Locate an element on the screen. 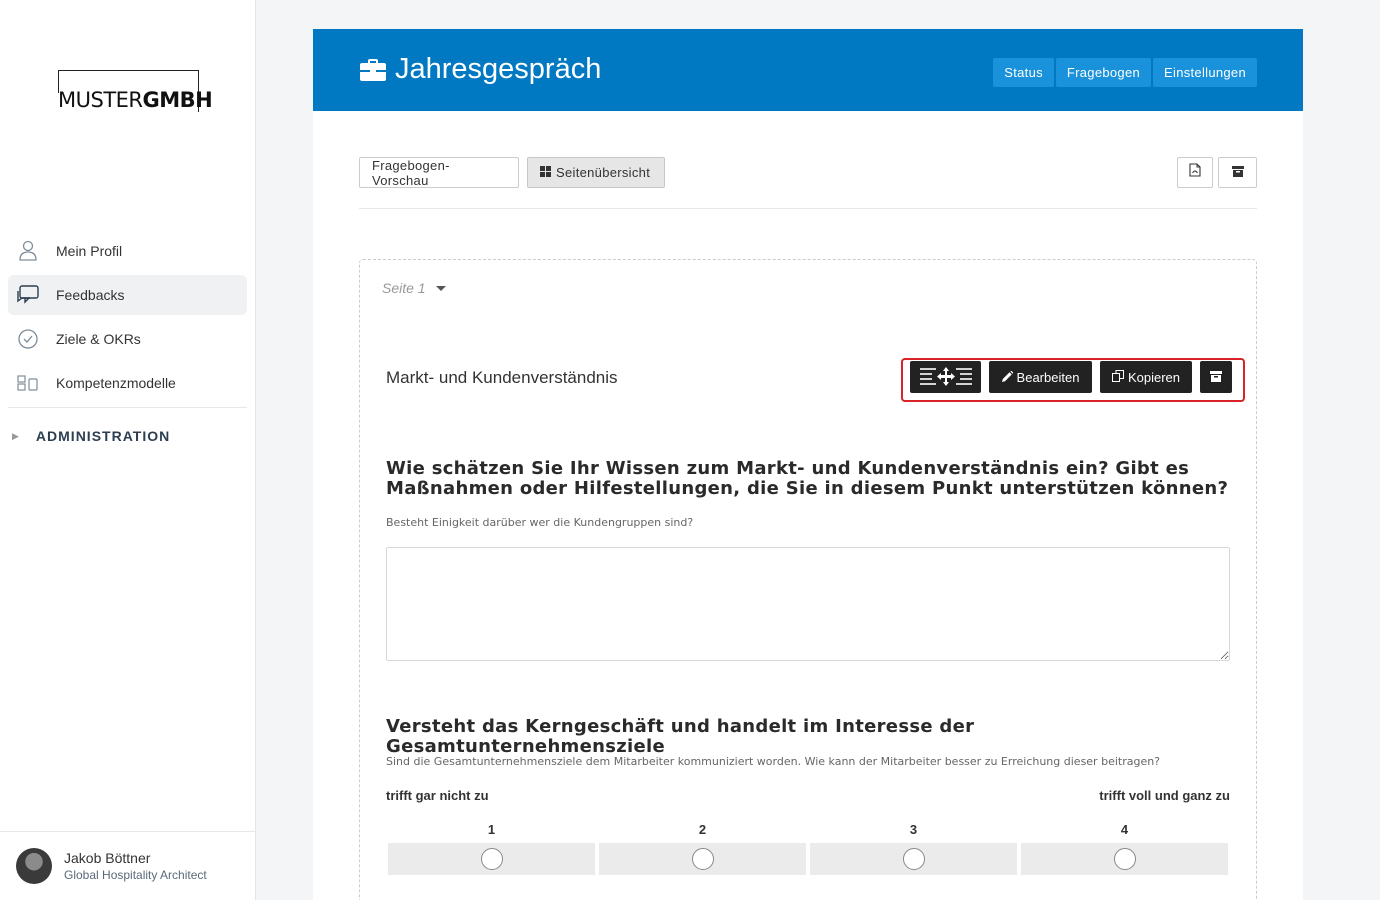 The height and width of the screenshot is (900, 1380). scale-number: 2 is located at coordinates (702, 829).